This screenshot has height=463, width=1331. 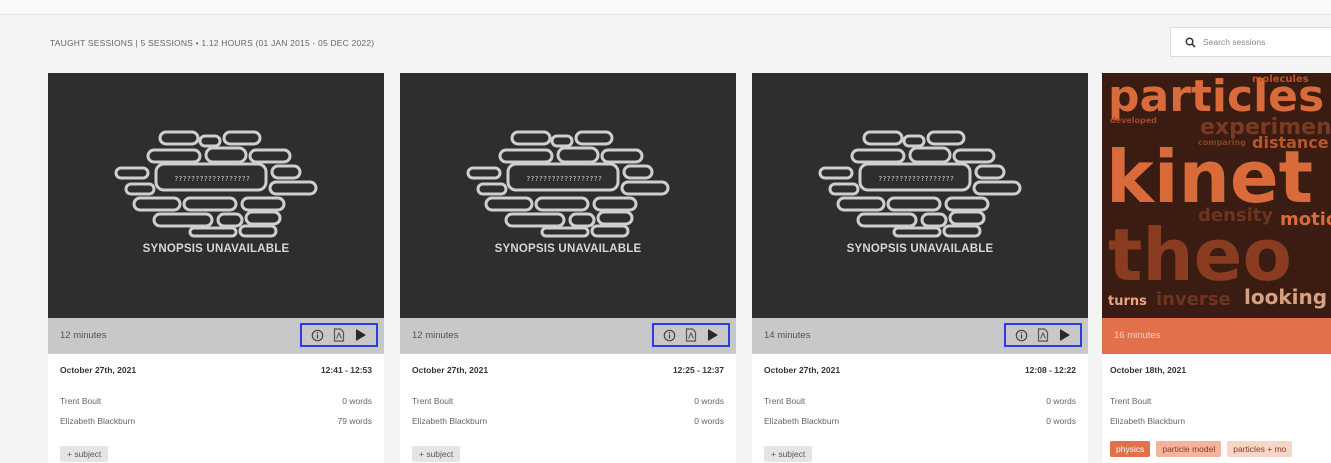 I want to click on session-date-row: October 27th, 2021 12:25 - 12:37, so click(x=568, y=370).